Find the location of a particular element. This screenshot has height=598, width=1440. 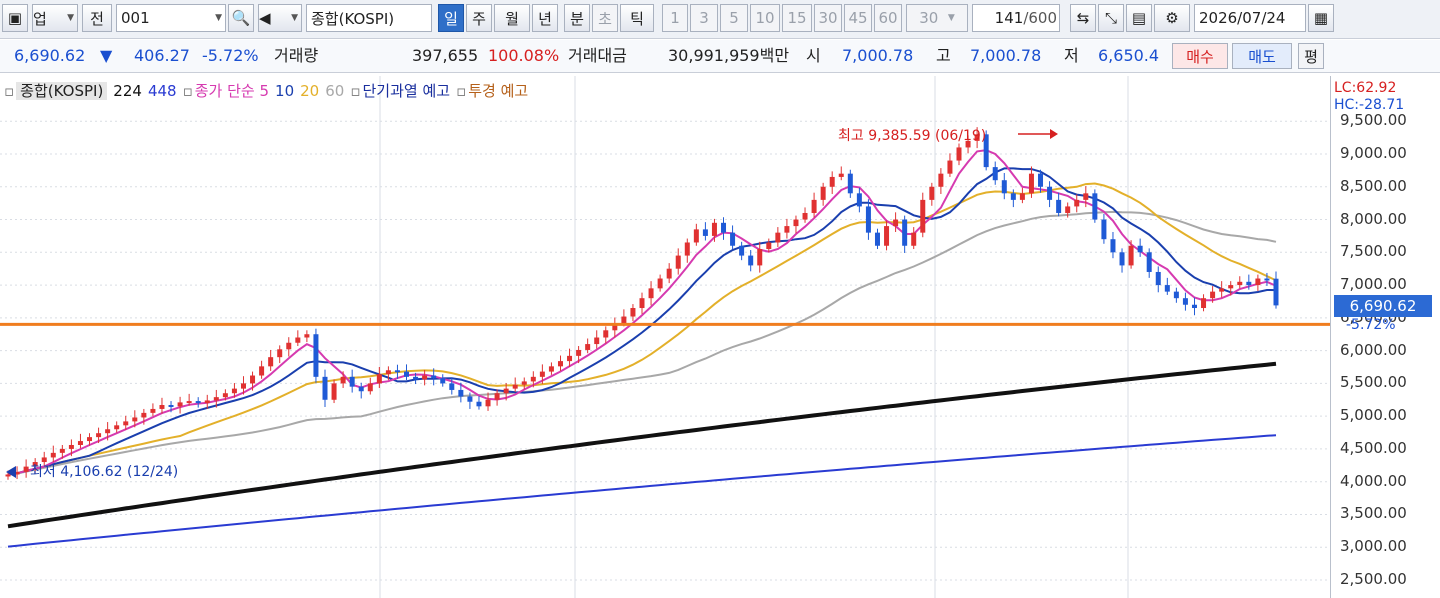

interval-3: 3 is located at coordinates (704, 18).